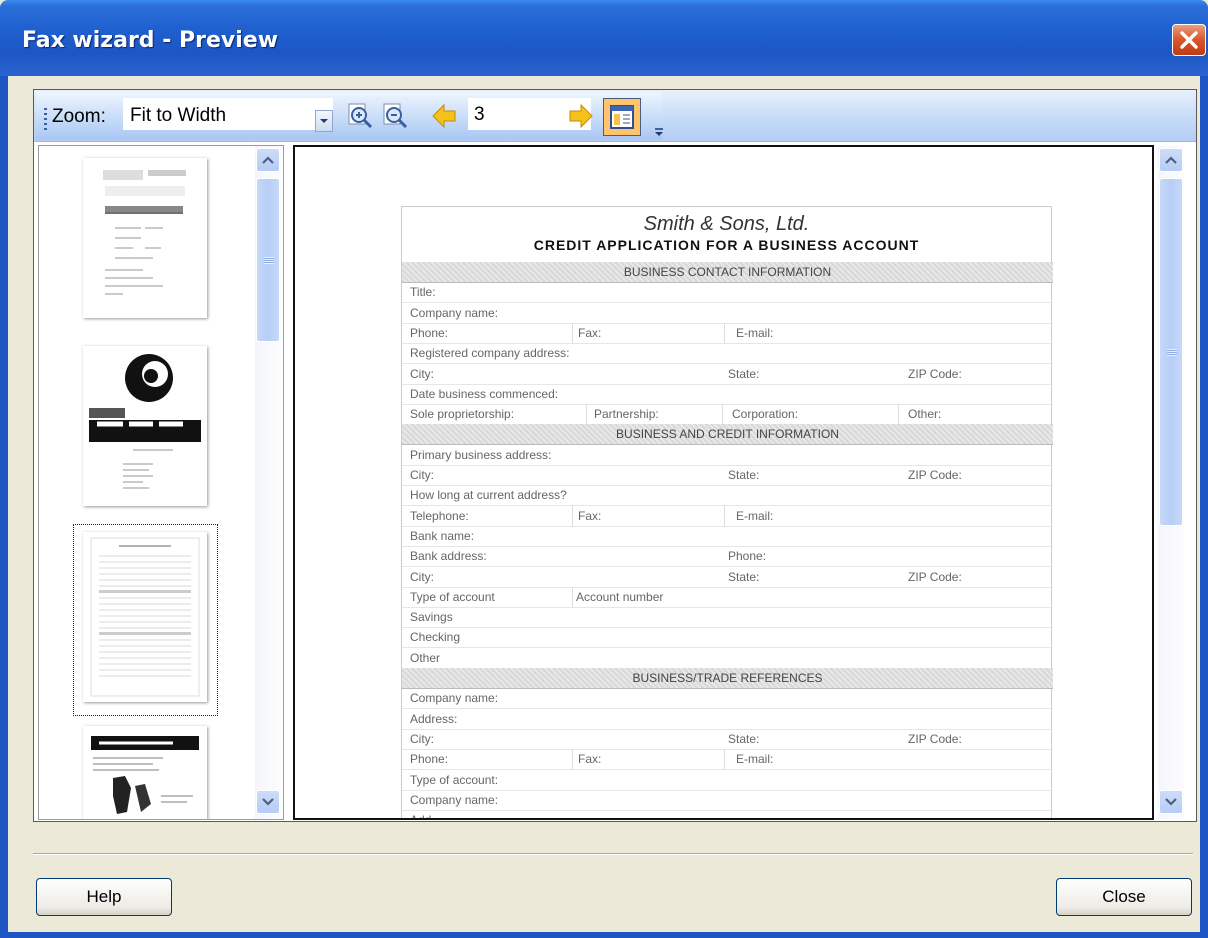 Image resolution: width=1208 pixels, height=938 pixels. Describe the element at coordinates (228, 114) in the screenshot. I see `zoom-select: Fit to Width` at that location.